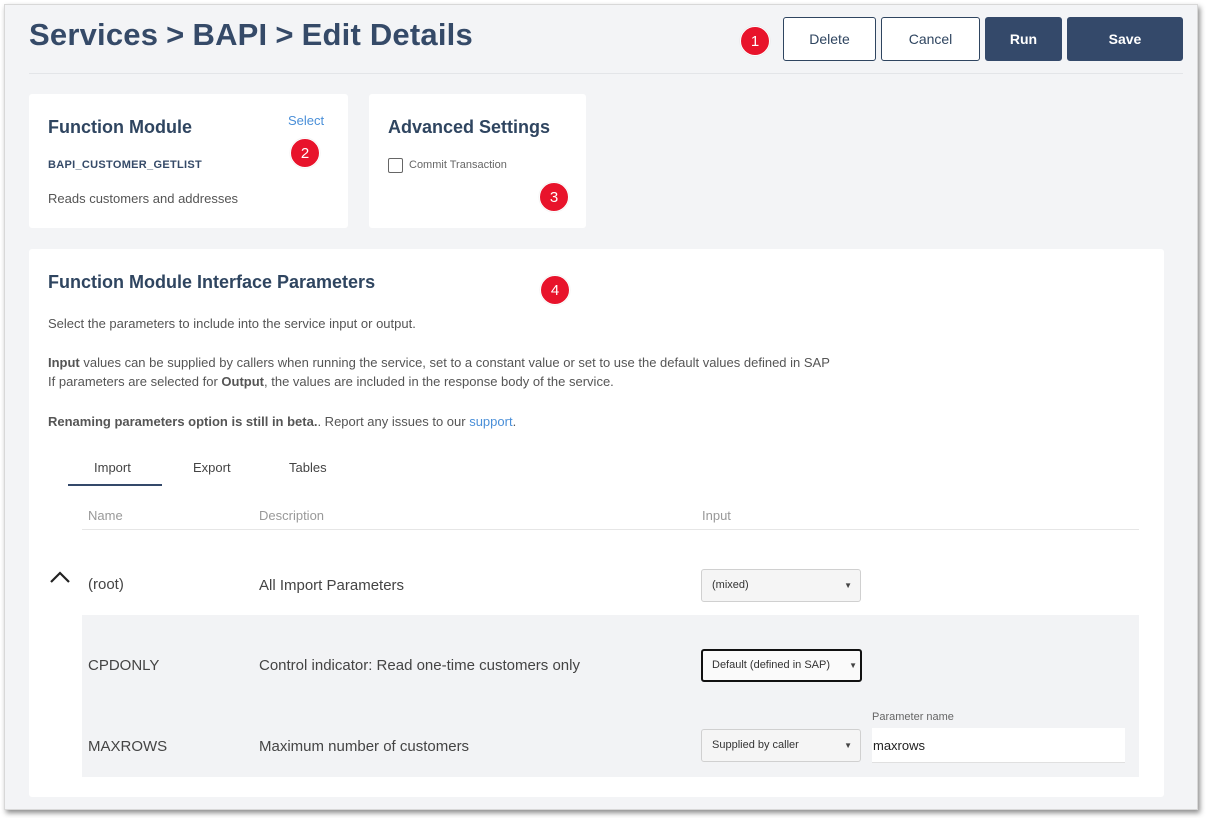 Image resolution: width=1207 pixels, height=818 pixels. What do you see at coordinates (106, 584) in the screenshot?
I see `root-name: (root)` at bounding box center [106, 584].